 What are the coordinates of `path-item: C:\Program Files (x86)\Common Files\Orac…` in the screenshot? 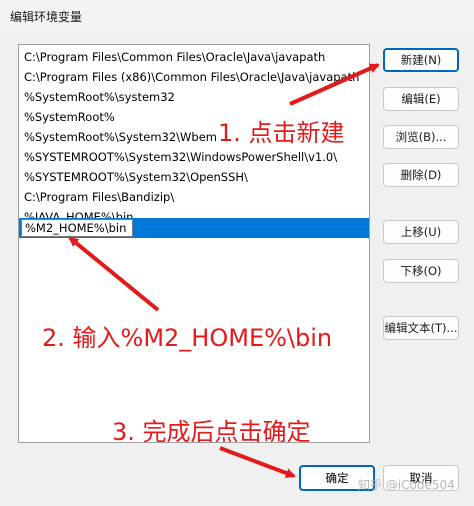 It's located at (194, 77).